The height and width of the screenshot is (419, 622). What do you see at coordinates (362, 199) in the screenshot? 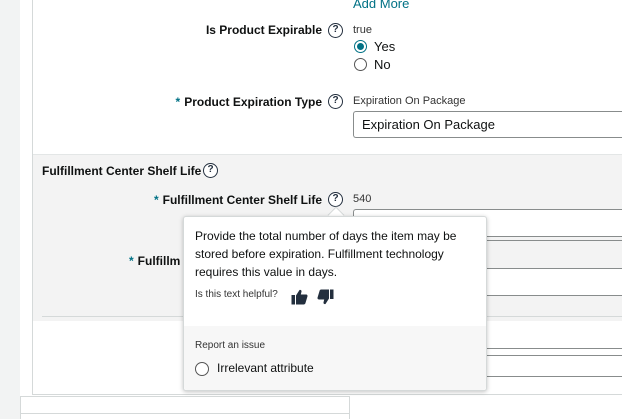
I see `shelf-life-current-value: 540` at bounding box center [362, 199].